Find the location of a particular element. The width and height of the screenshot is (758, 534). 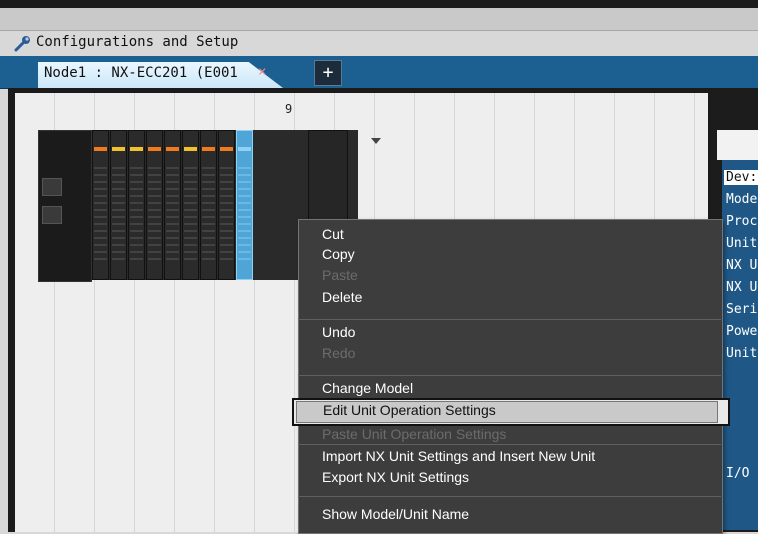

property-row-label: Seri is located at coordinates (741, 309).